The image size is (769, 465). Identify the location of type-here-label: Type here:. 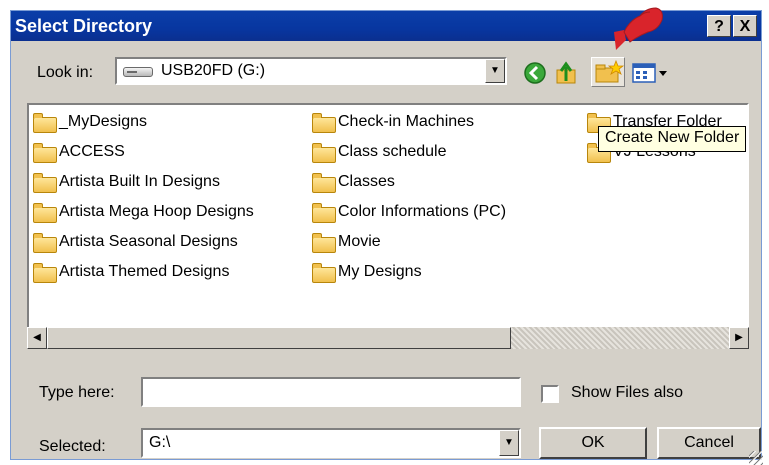
(77, 392).